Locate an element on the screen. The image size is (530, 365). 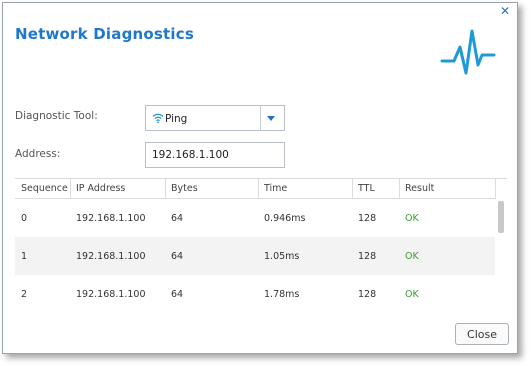
select-divider is located at coordinates (260, 118).